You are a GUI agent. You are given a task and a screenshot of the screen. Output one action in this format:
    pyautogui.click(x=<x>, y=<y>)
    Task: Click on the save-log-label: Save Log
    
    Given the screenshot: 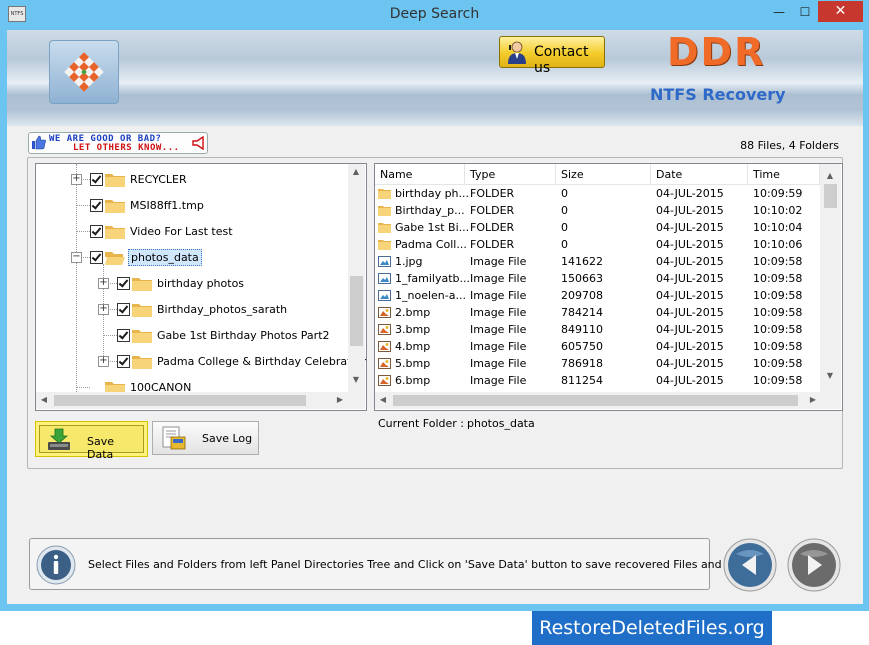 What is the action you would take?
    pyautogui.click(x=227, y=438)
    